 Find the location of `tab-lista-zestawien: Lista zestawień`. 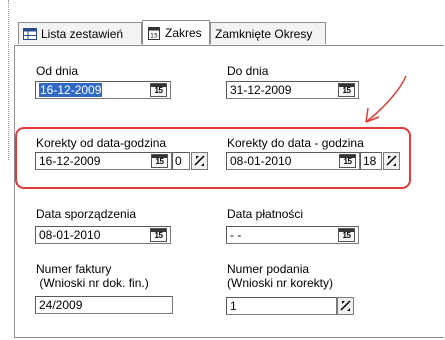

tab-lista-zestawien: Lista zestawień is located at coordinates (80, 33).